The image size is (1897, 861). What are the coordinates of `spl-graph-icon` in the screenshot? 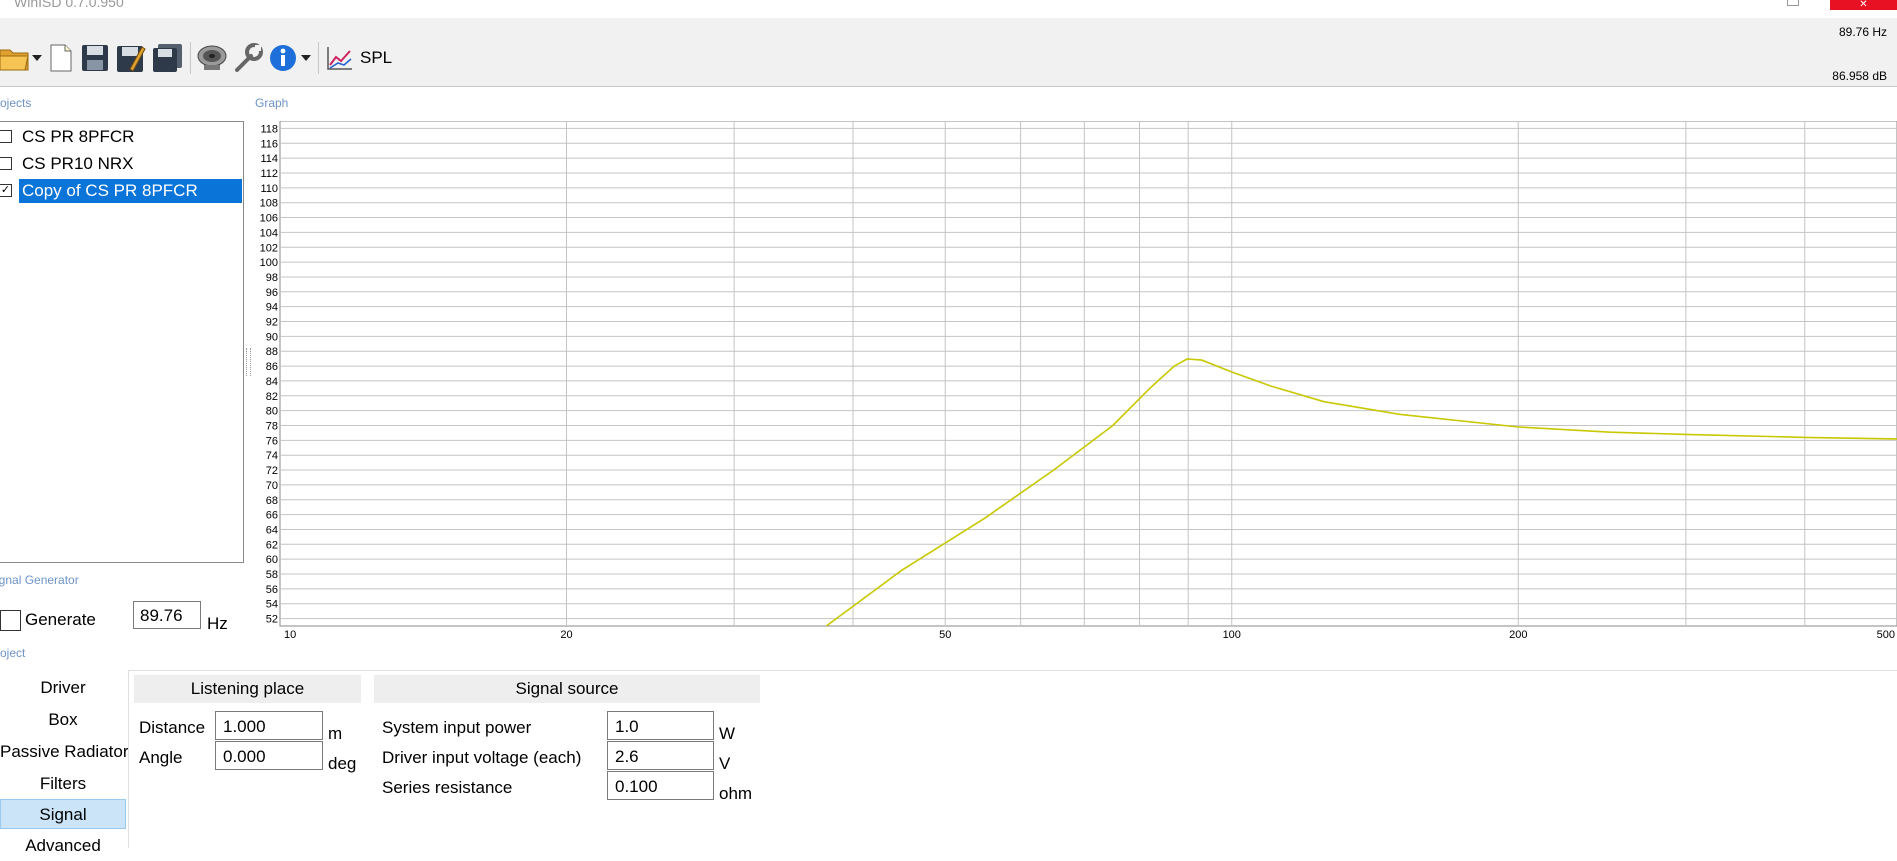 It's located at (339, 58).